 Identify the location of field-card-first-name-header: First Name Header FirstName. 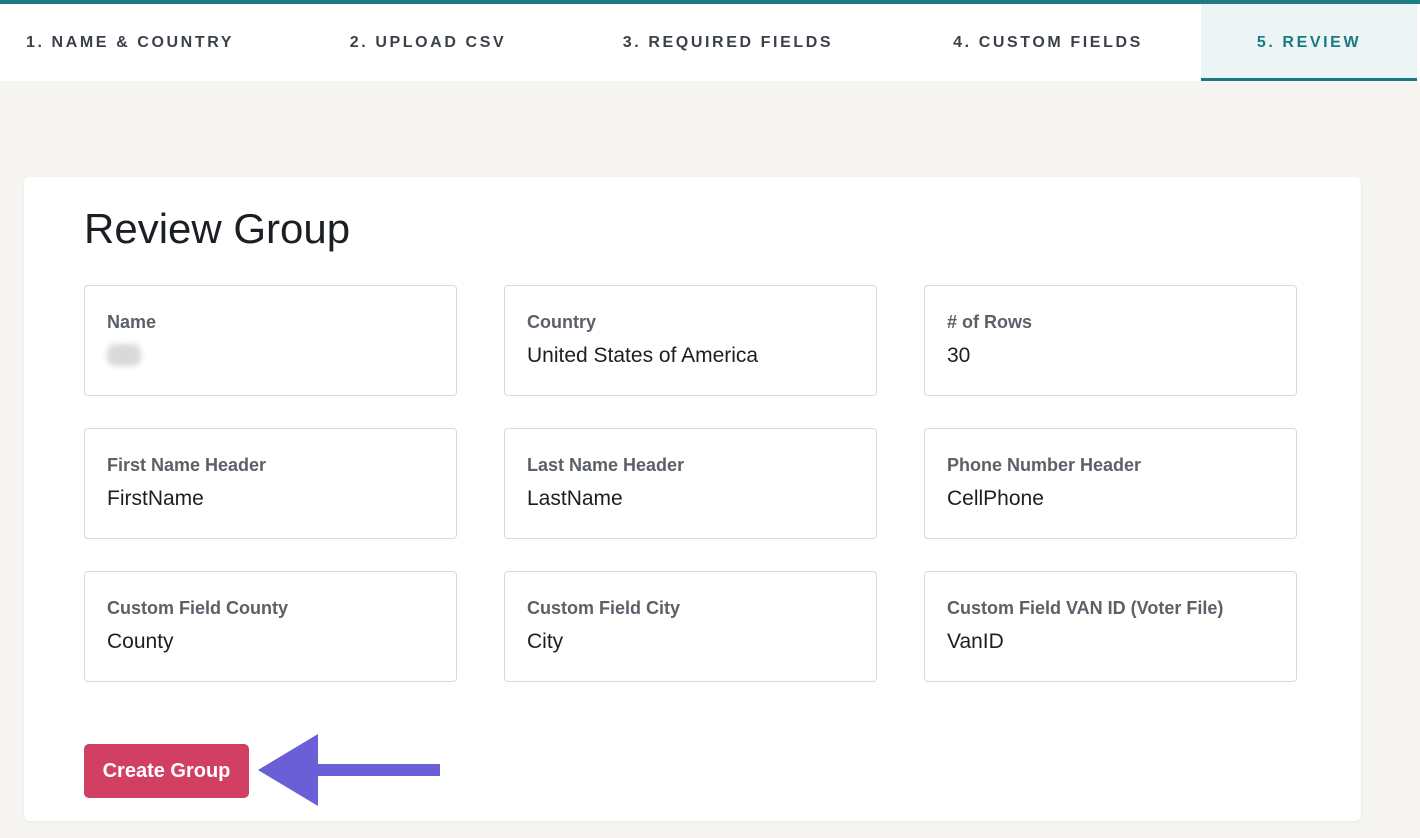
(270, 483).